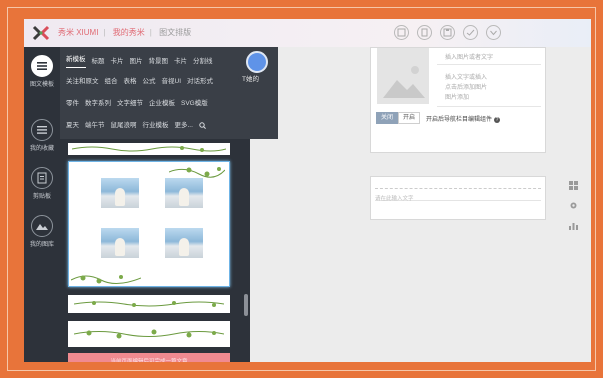 The height and width of the screenshot is (378, 603). I want to click on menu-item: 数字系列, so click(98, 104).